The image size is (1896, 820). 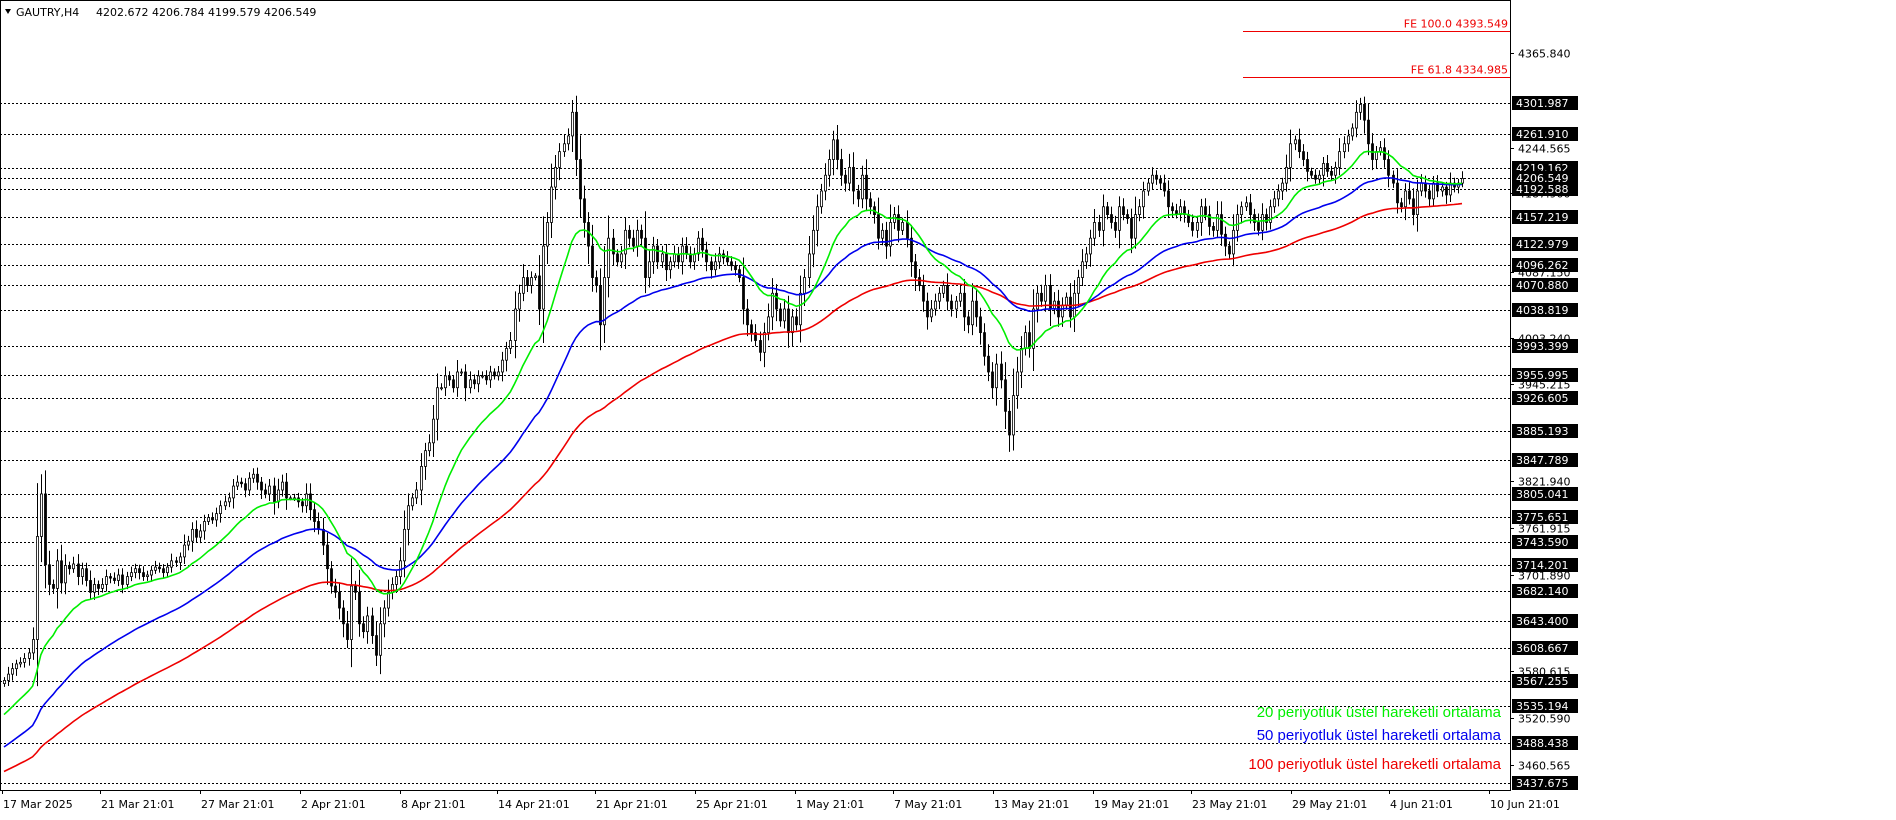 I want to click on x-tick-label: 29 May 21:01, so click(x=1329, y=804).